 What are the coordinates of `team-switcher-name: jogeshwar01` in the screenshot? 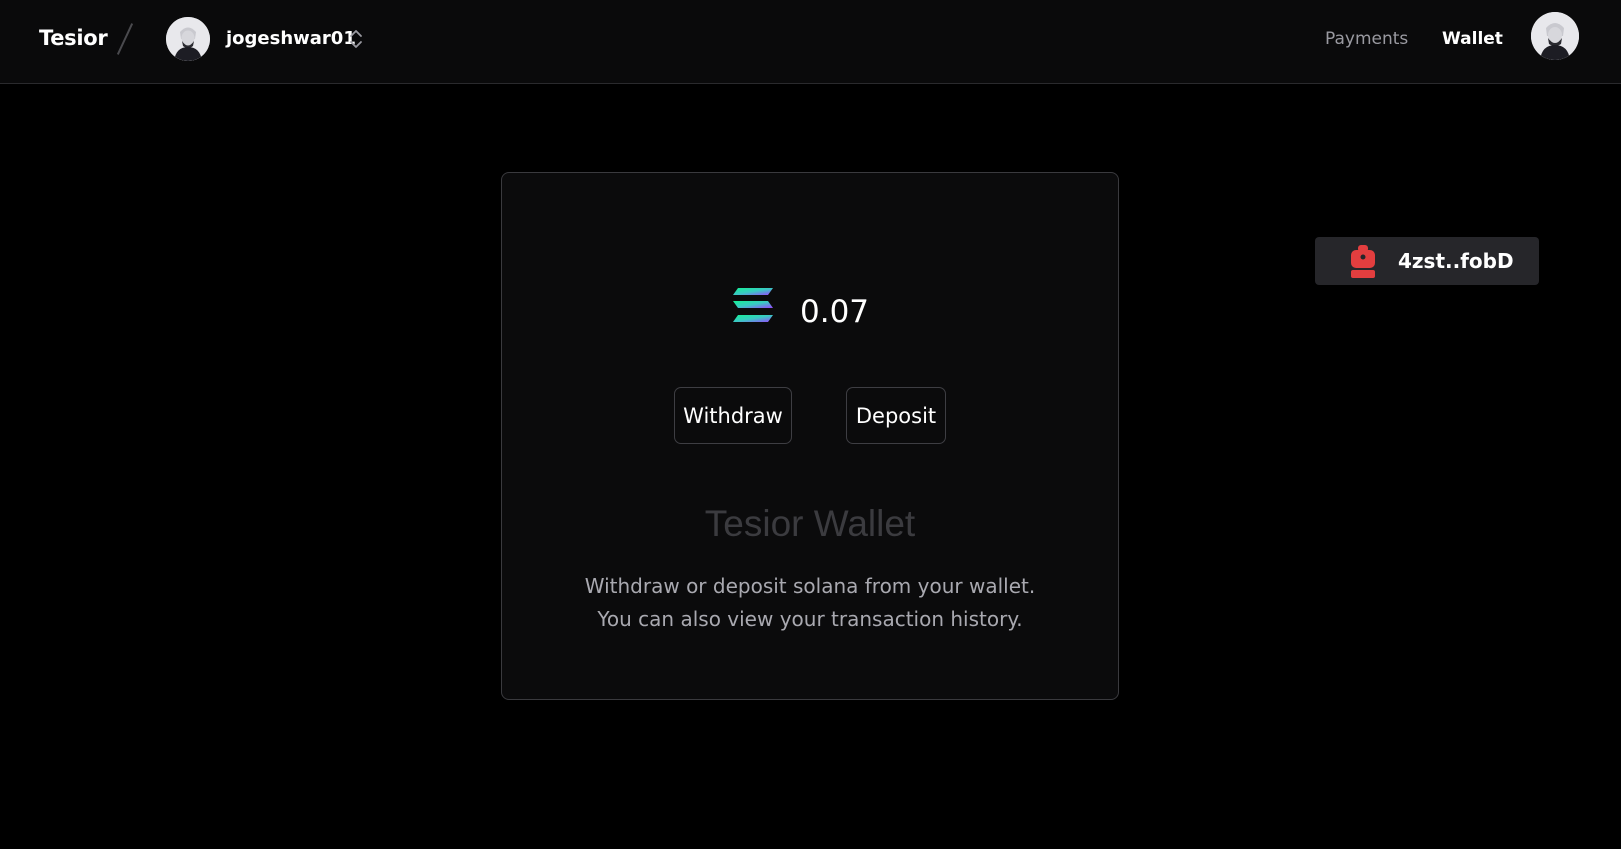 It's located at (291, 38).